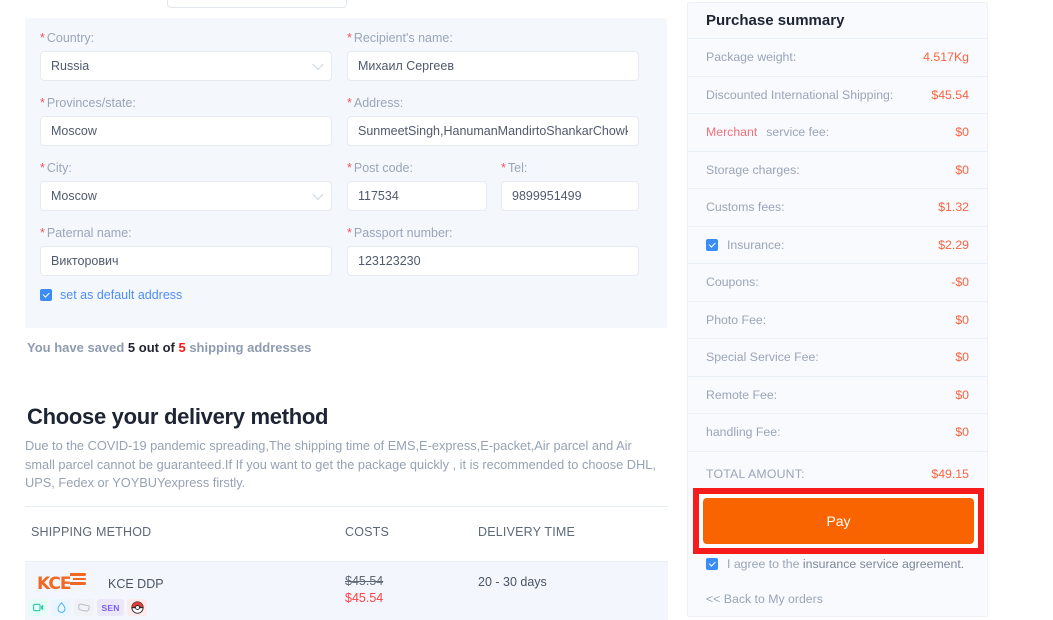 This screenshot has width=1053, height=620. I want to click on field-tel-label: * Tel:, so click(514, 168).